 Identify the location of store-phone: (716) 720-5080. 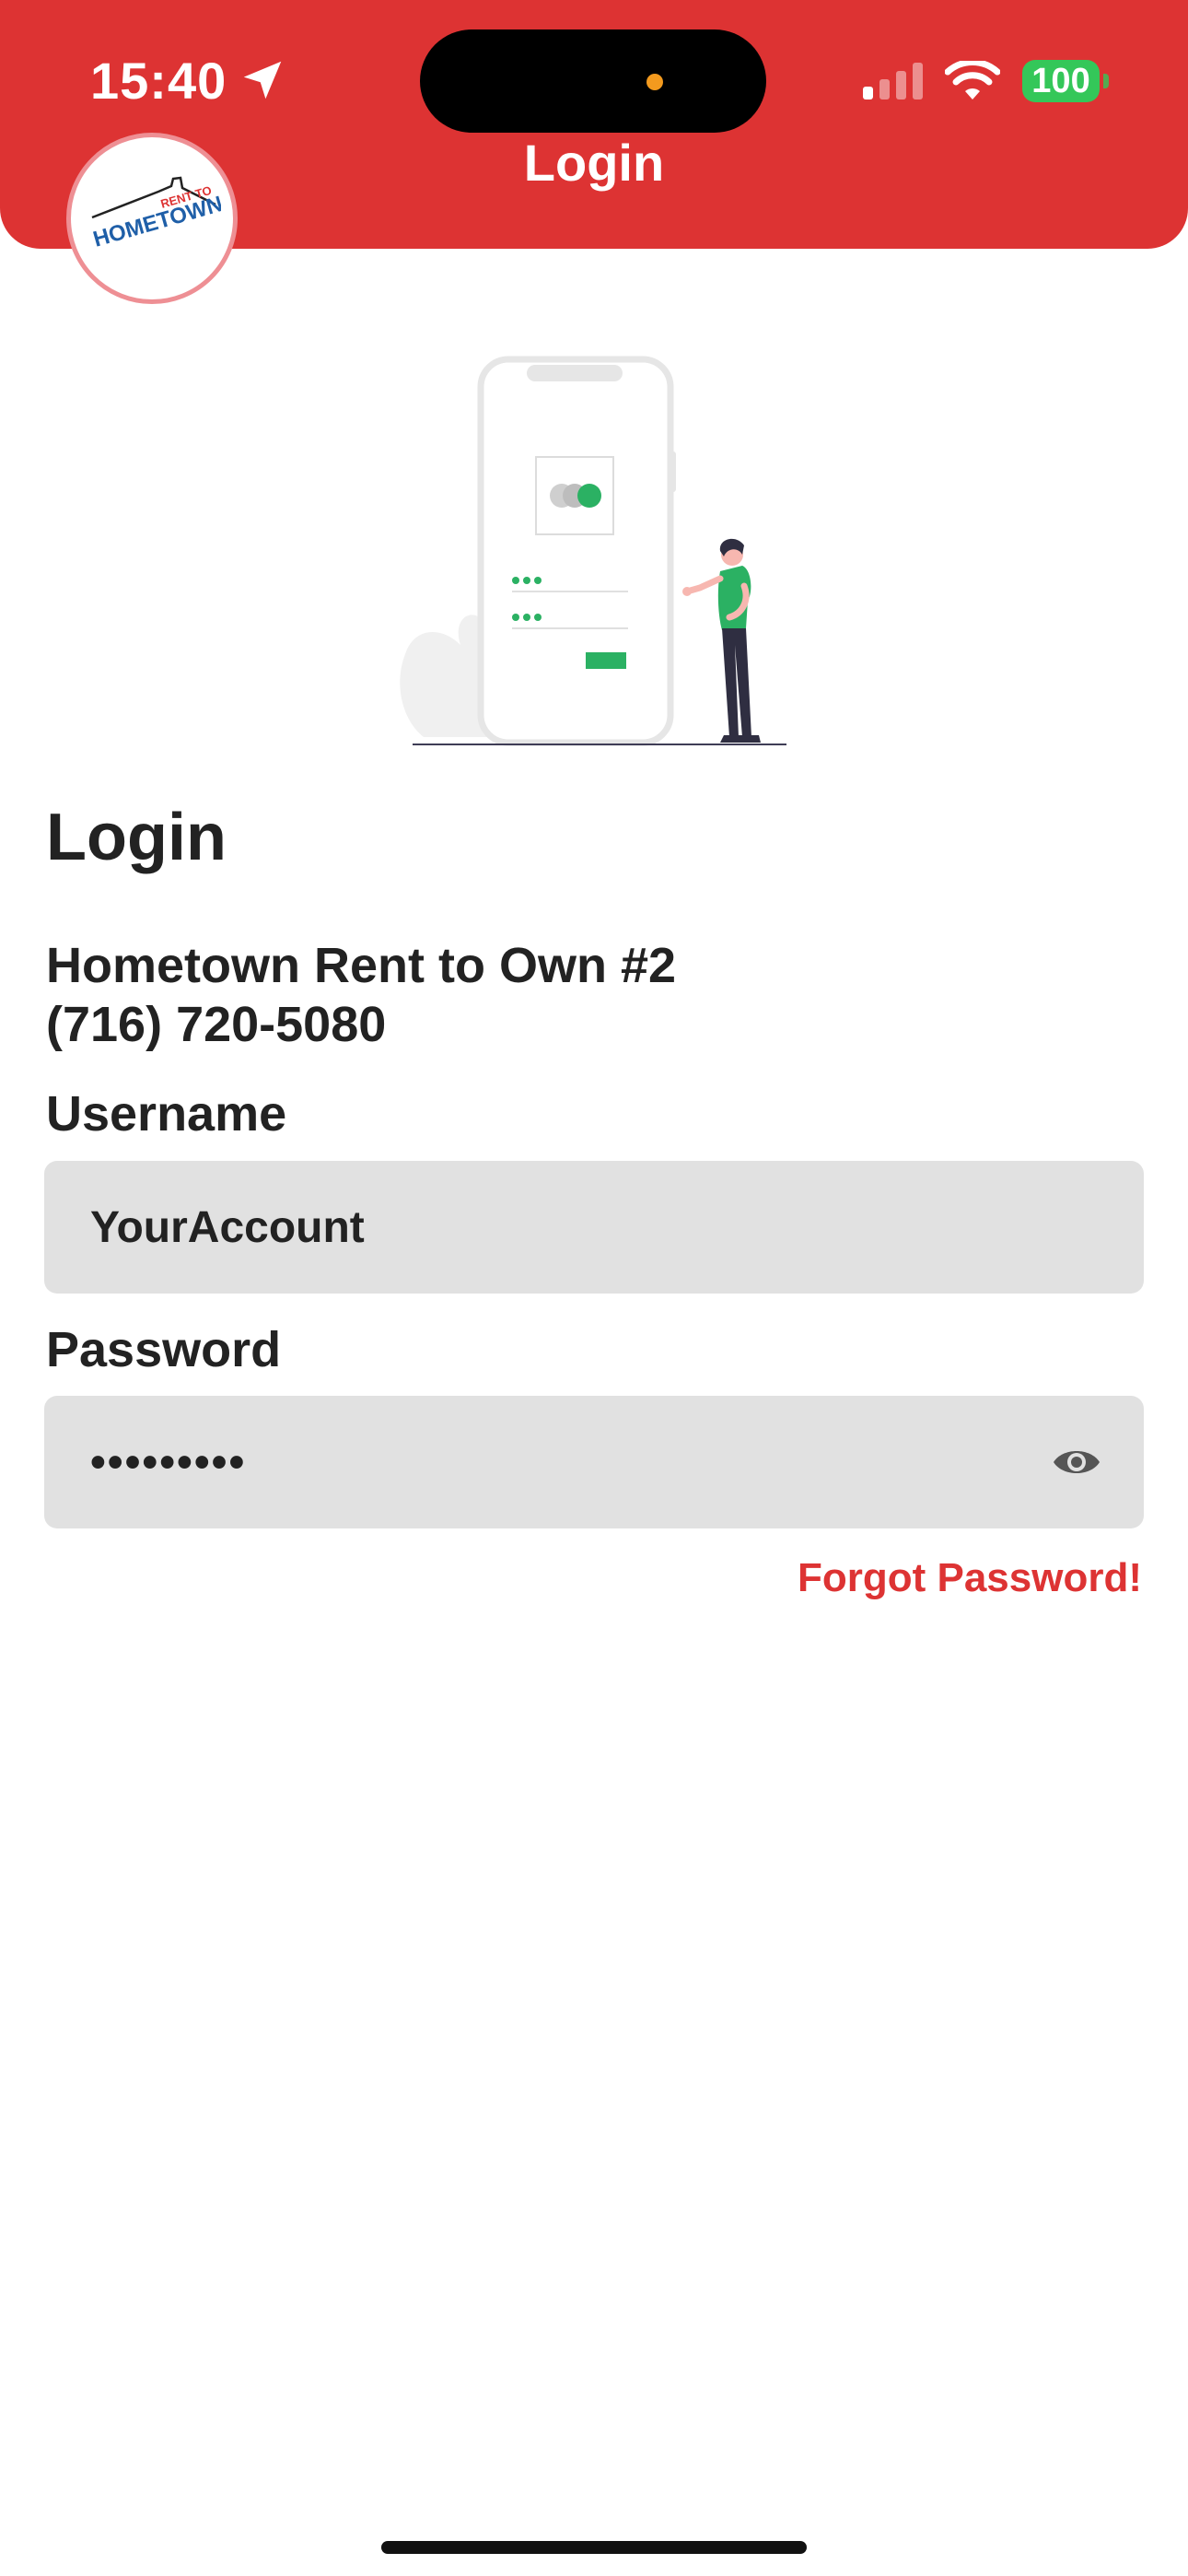
(216, 1024).